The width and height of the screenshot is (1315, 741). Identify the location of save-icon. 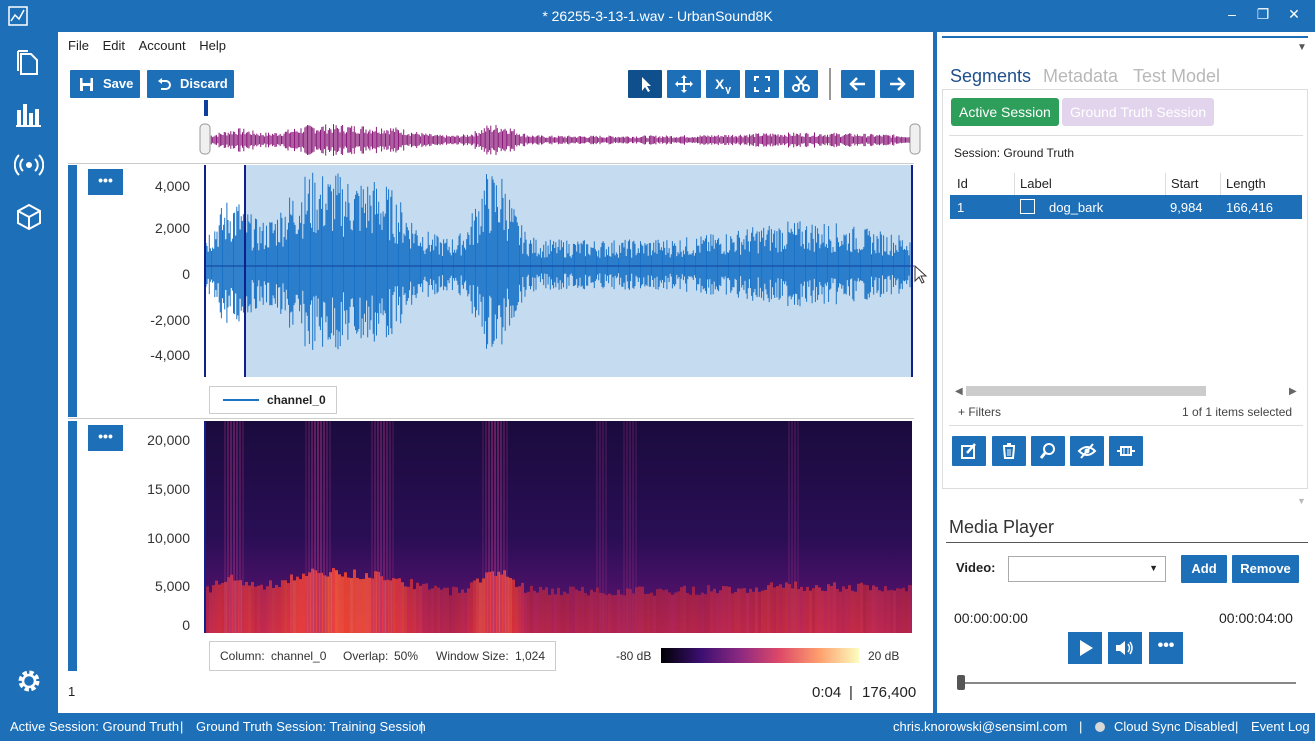
(86, 84).